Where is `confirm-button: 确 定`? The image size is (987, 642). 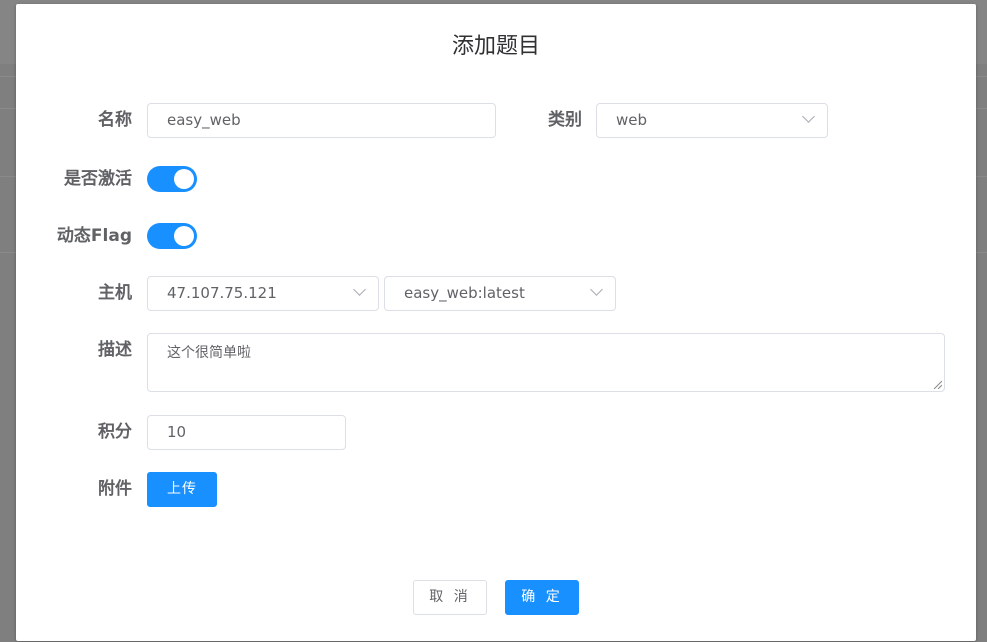
confirm-button: 确 定 is located at coordinates (542, 597).